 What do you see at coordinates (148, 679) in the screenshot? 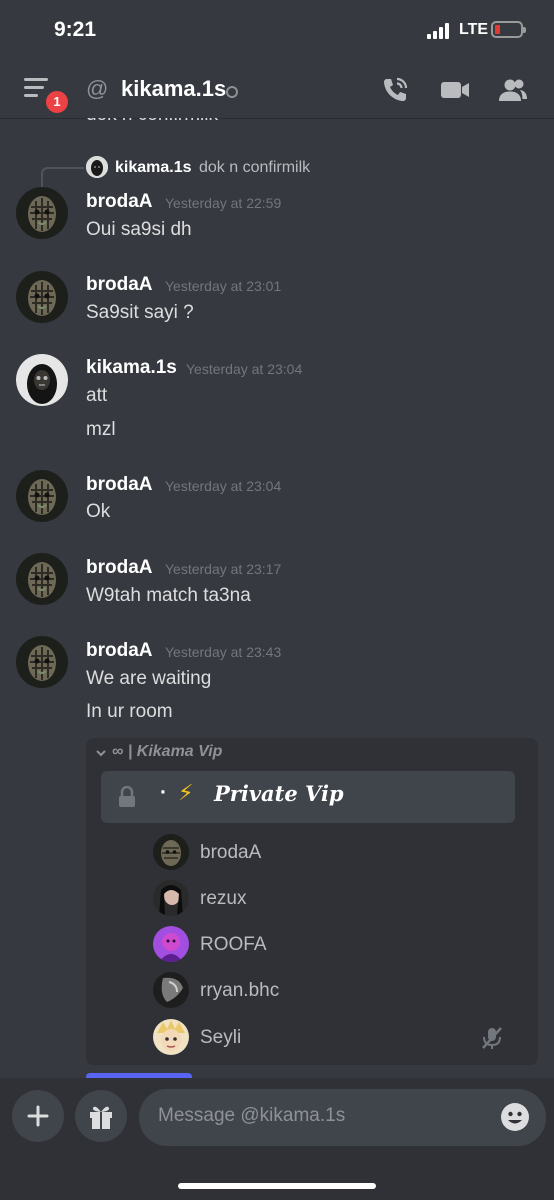
I see `message-text: We are waiting` at bounding box center [148, 679].